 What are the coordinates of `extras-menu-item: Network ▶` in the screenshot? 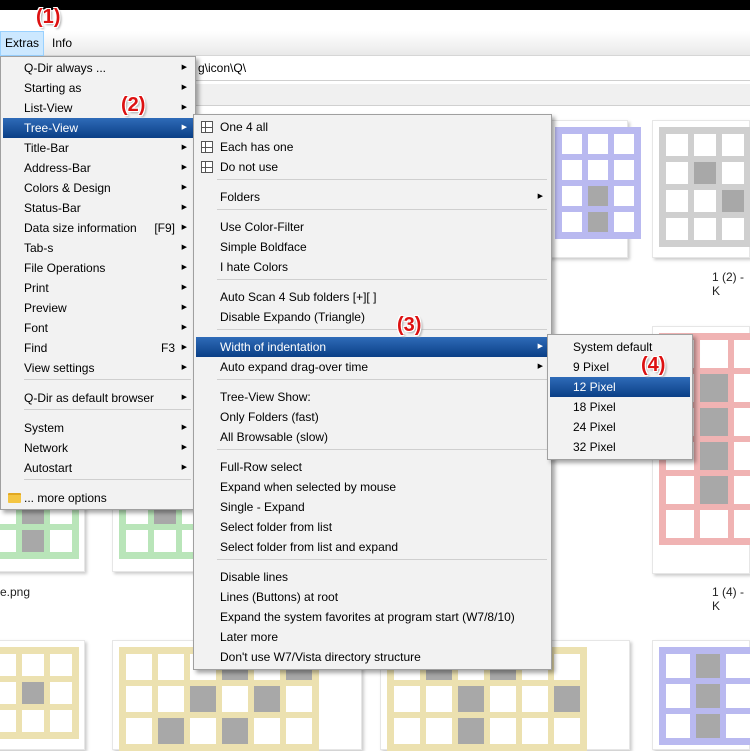 It's located at (98, 448).